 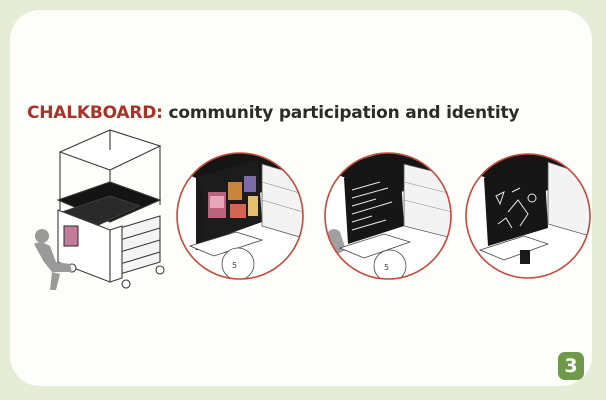 What do you see at coordinates (571, 366) in the screenshot?
I see `page-number-badge: 3` at bounding box center [571, 366].